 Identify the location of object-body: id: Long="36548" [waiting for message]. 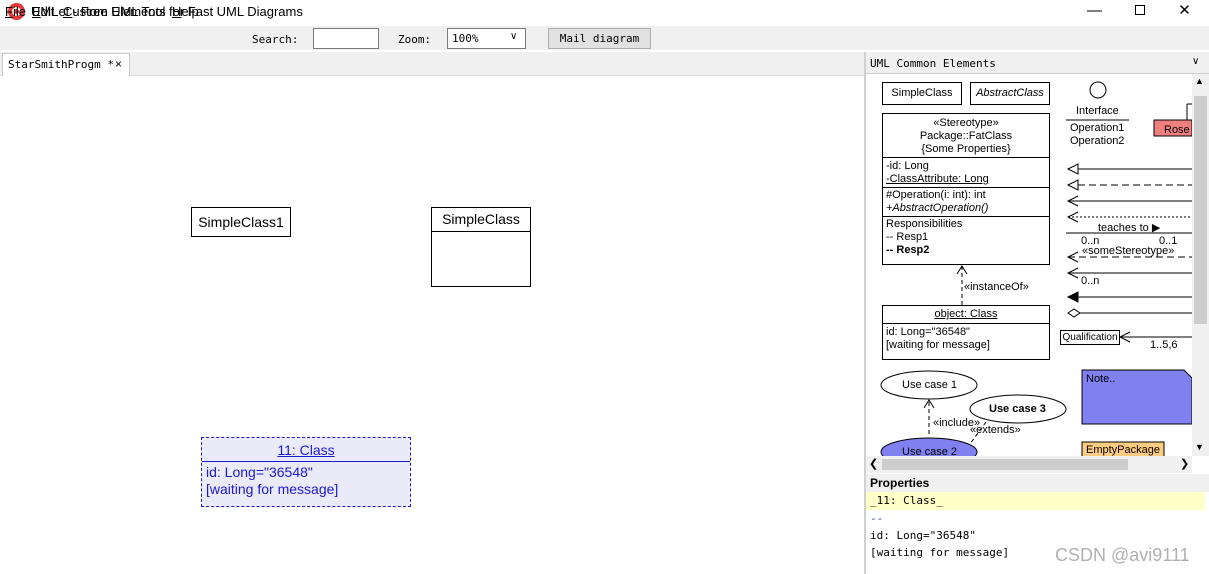
(306, 481).